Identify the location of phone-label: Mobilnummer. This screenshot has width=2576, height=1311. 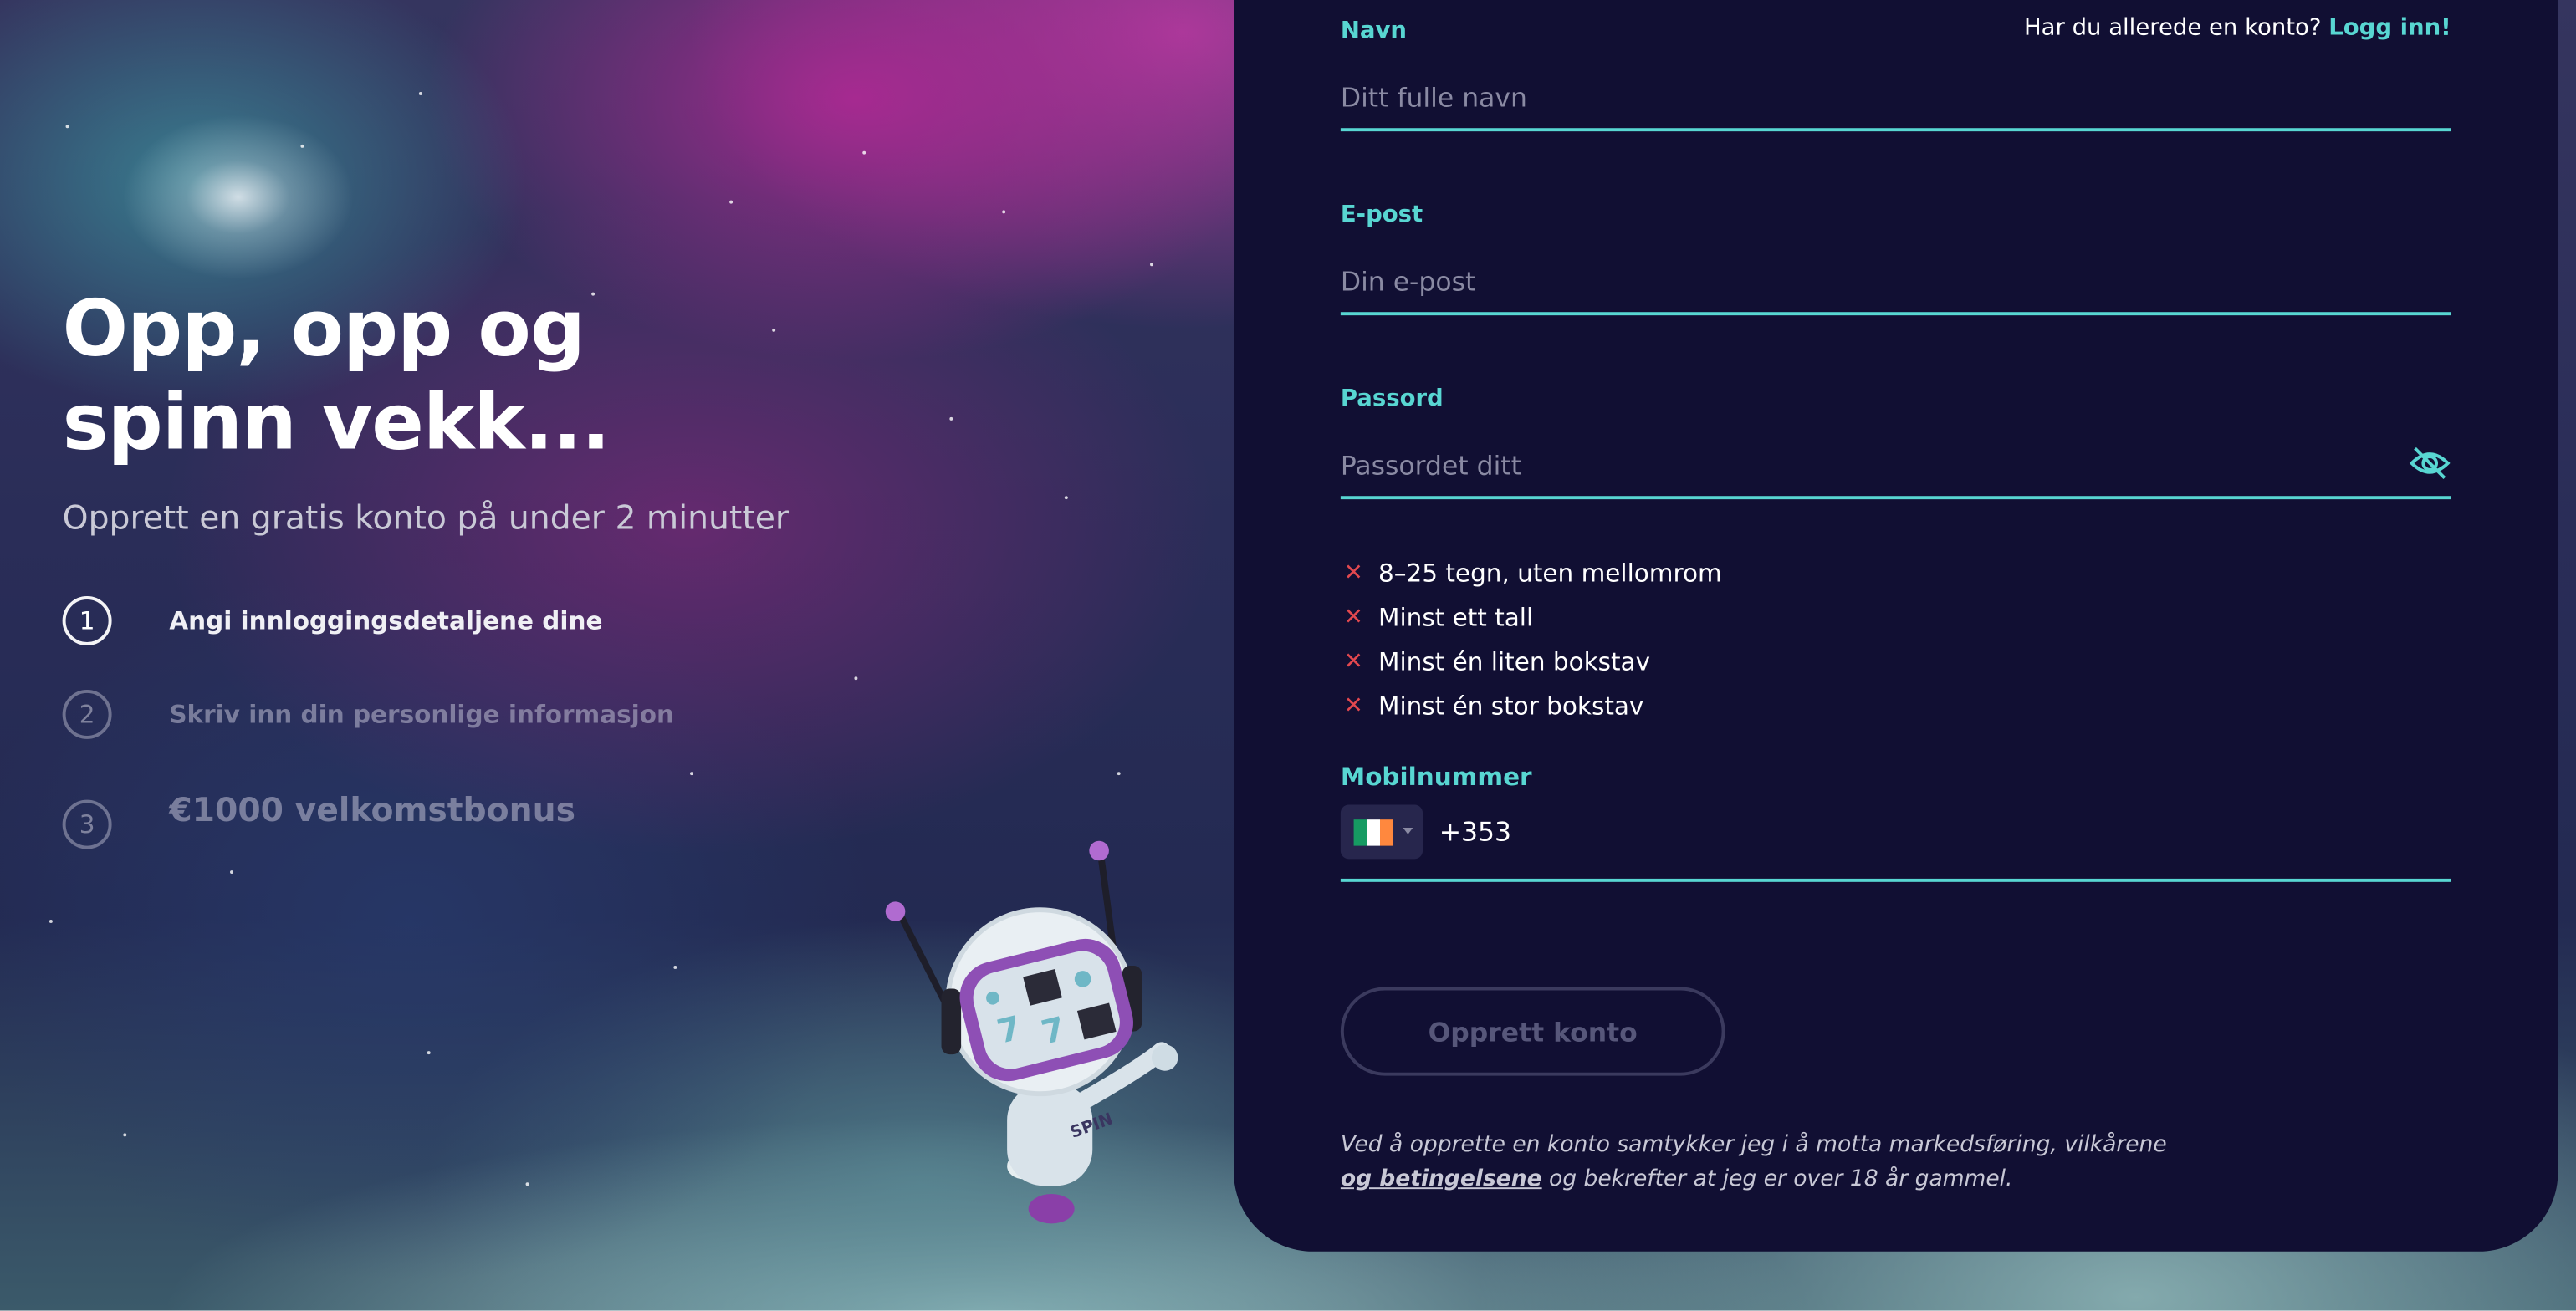
(1436, 777).